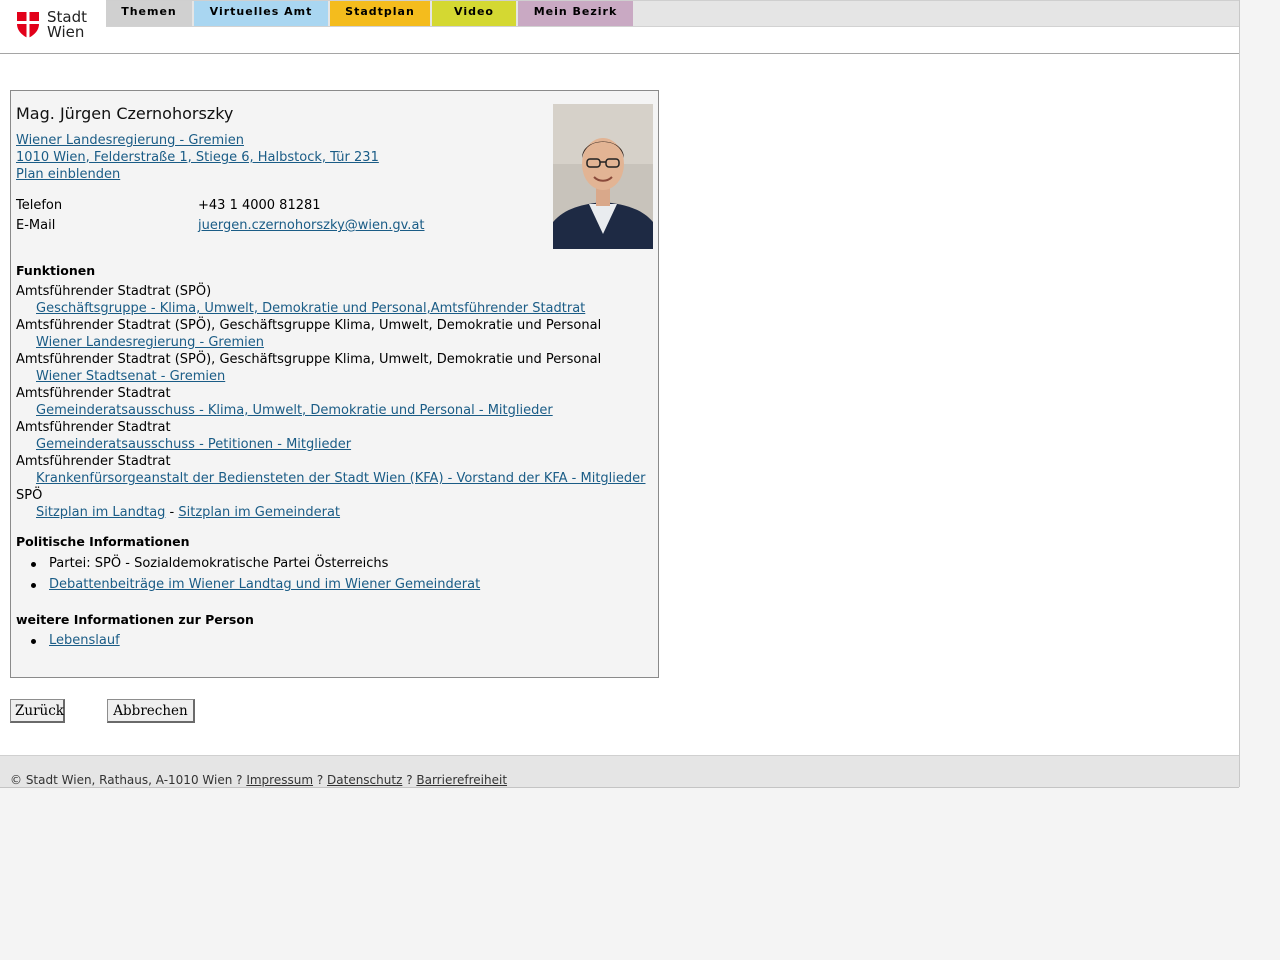  What do you see at coordinates (135, 619) in the screenshot?
I see `more-info-heading: weitere Informationen zur Person` at bounding box center [135, 619].